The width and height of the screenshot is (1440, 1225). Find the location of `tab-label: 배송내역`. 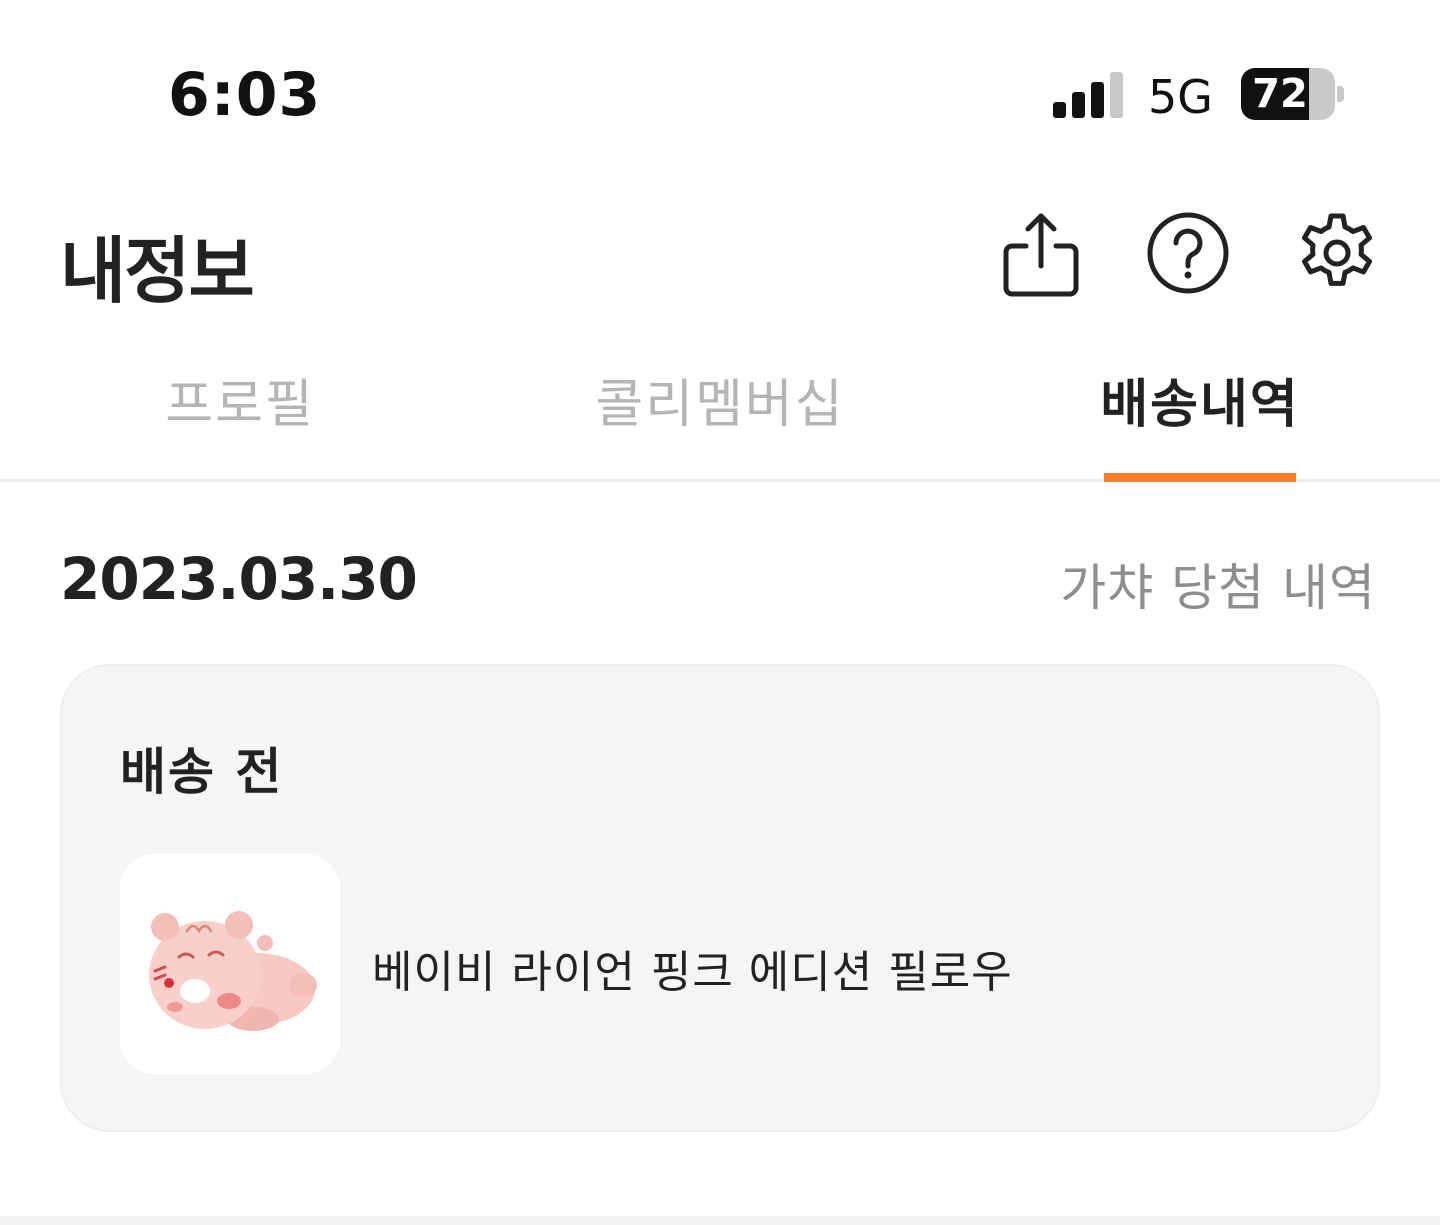

tab-label: 배송내역 is located at coordinates (1200, 405).